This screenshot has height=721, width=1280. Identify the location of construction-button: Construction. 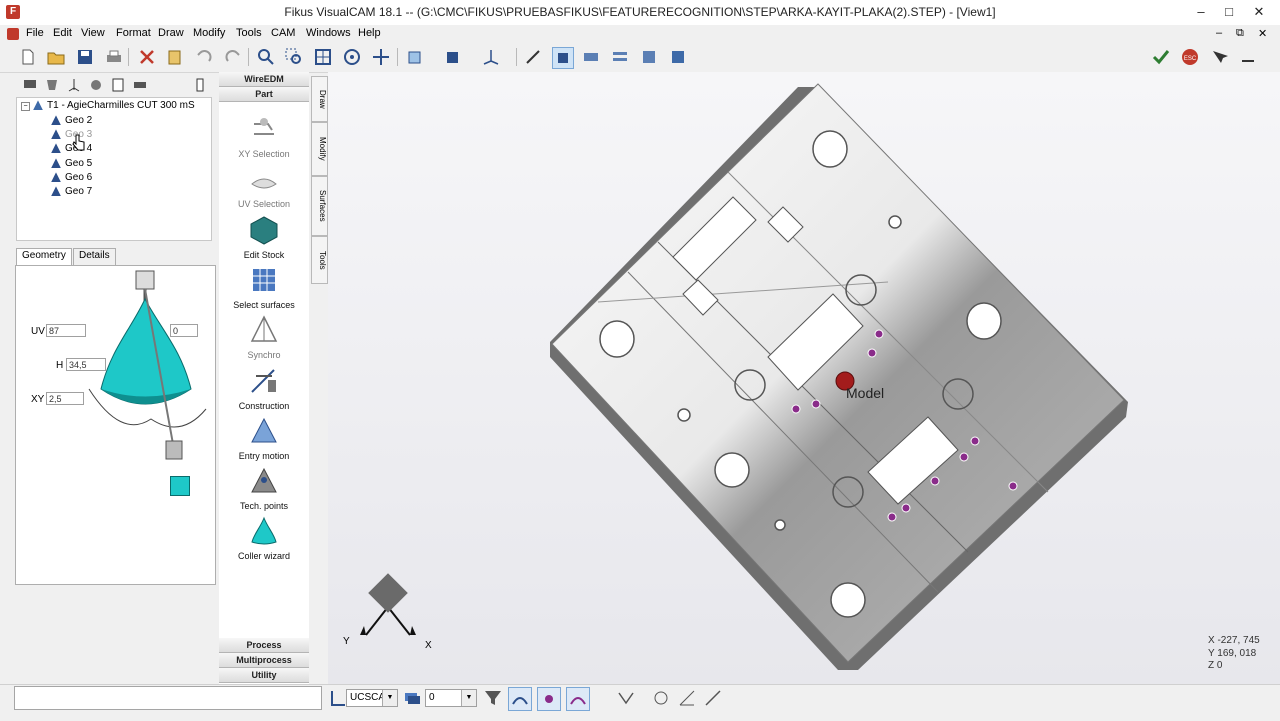
(264, 388).